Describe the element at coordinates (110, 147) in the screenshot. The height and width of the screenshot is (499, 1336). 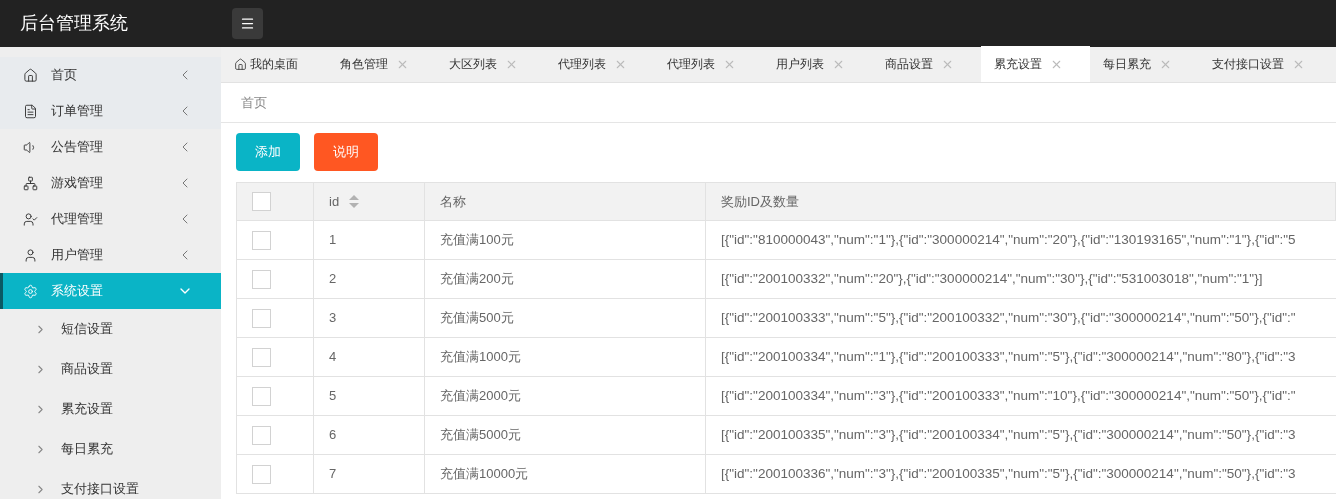
I see `sidebar-item: 公告管理` at that location.